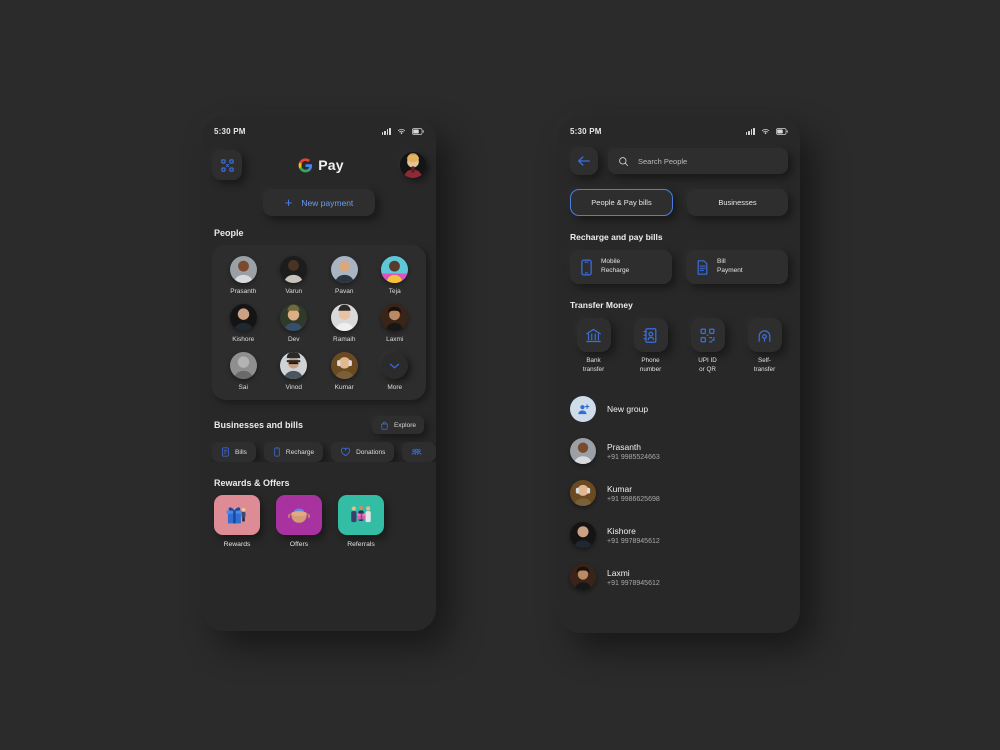  Describe the element at coordinates (633, 541) in the screenshot. I see `contact-phone: +91 9978945612` at that location.